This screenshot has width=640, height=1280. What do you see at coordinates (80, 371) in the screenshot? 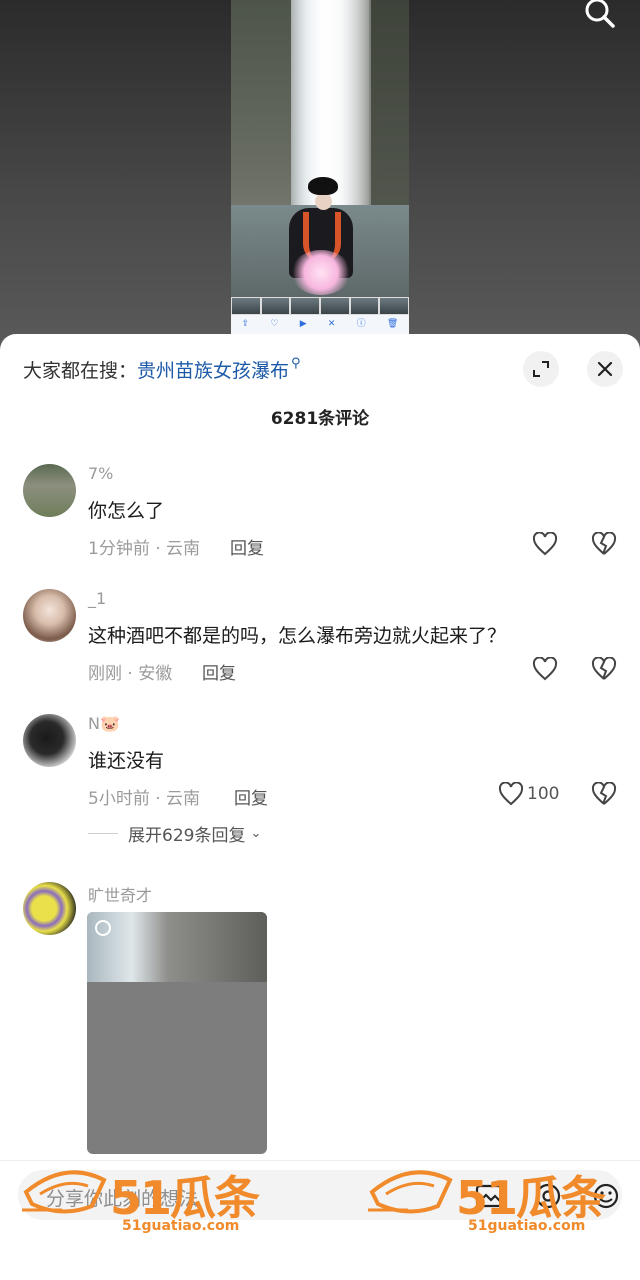
I see `search-hint-prefix: 大家都在搜：` at bounding box center [80, 371].